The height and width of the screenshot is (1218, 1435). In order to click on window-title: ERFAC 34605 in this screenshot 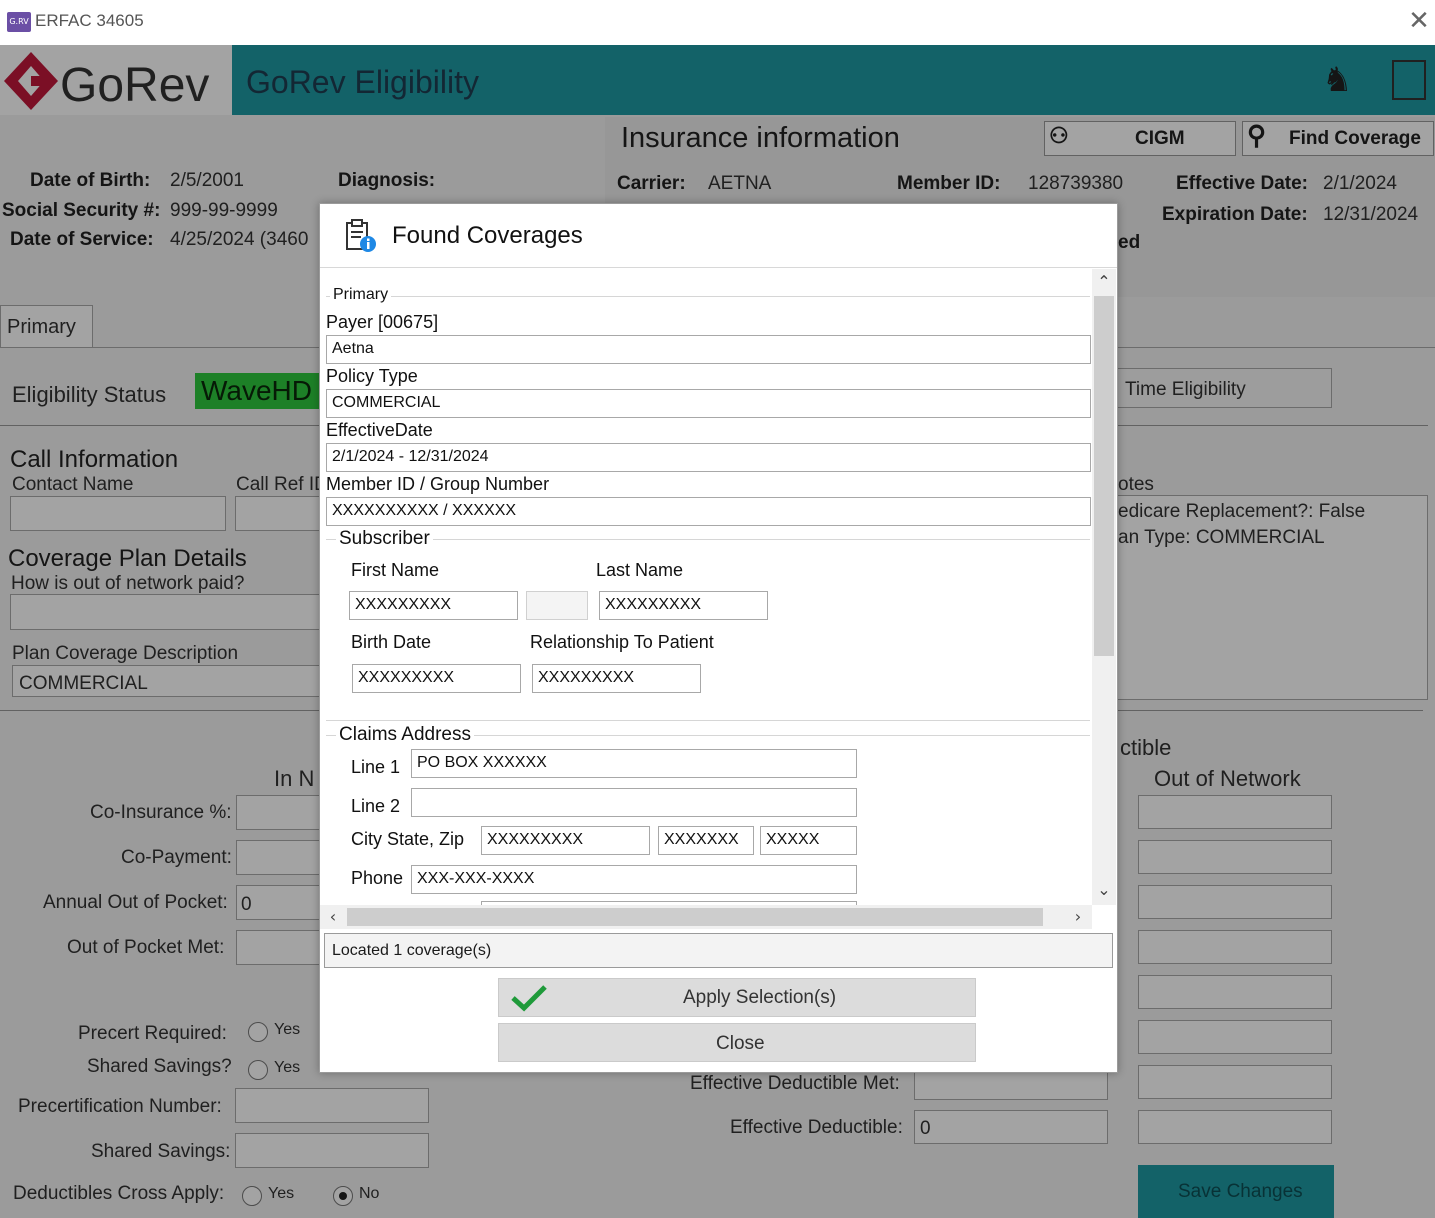, I will do `click(89, 20)`.